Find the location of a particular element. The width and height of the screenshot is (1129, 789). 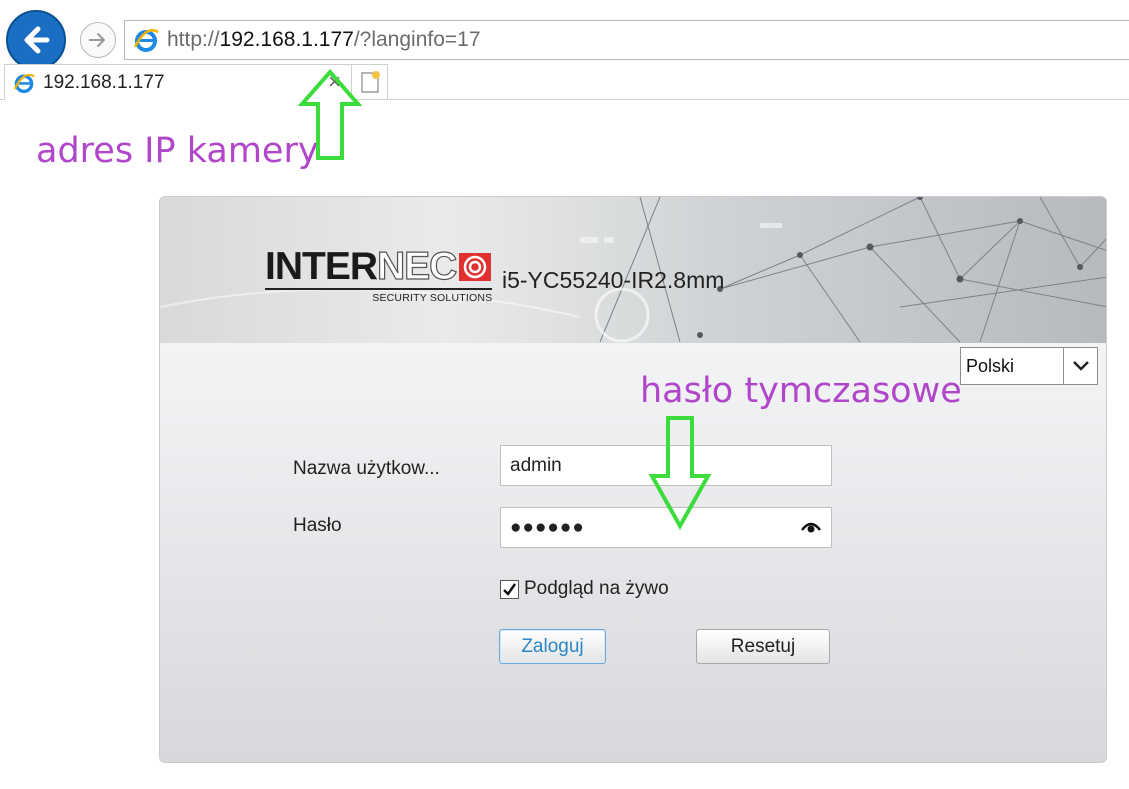

forward-button is located at coordinates (98, 40).